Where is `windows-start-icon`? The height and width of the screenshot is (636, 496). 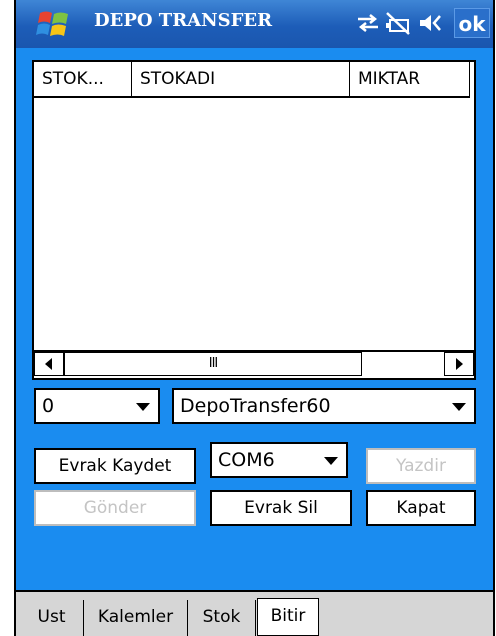 windows-start-icon is located at coordinates (53, 25).